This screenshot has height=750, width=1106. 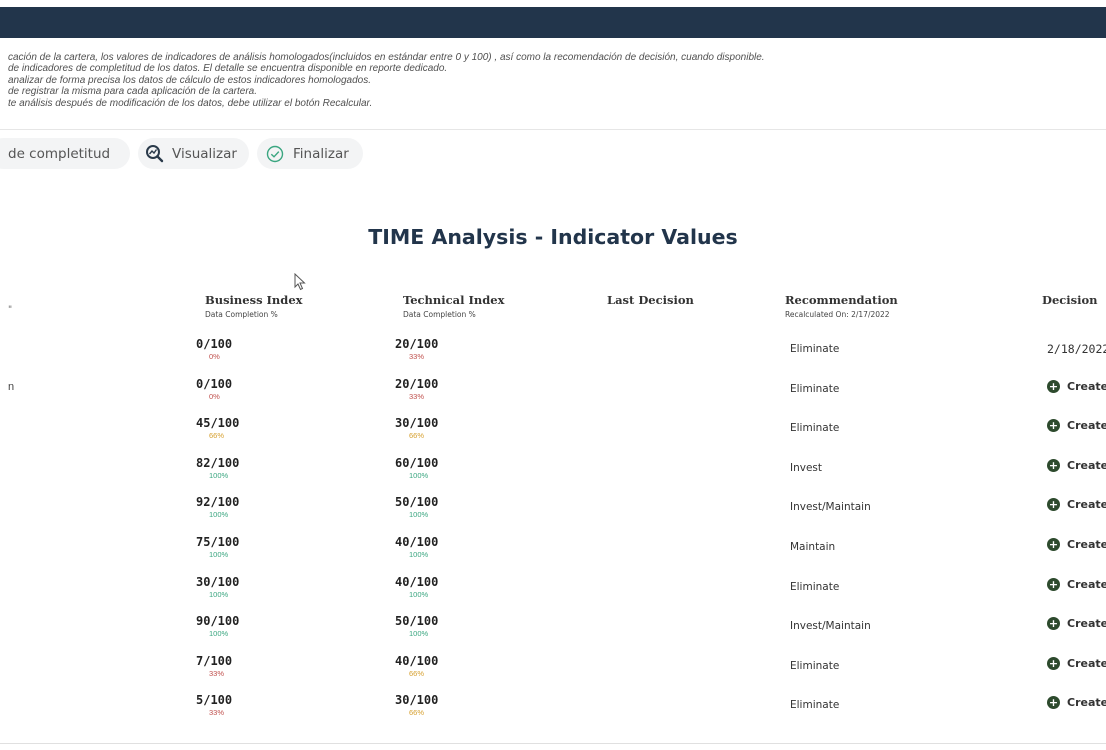 What do you see at coordinates (453, 300) in the screenshot?
I see `technical-index-header: Technical Index` at bounding box center [453, 300].